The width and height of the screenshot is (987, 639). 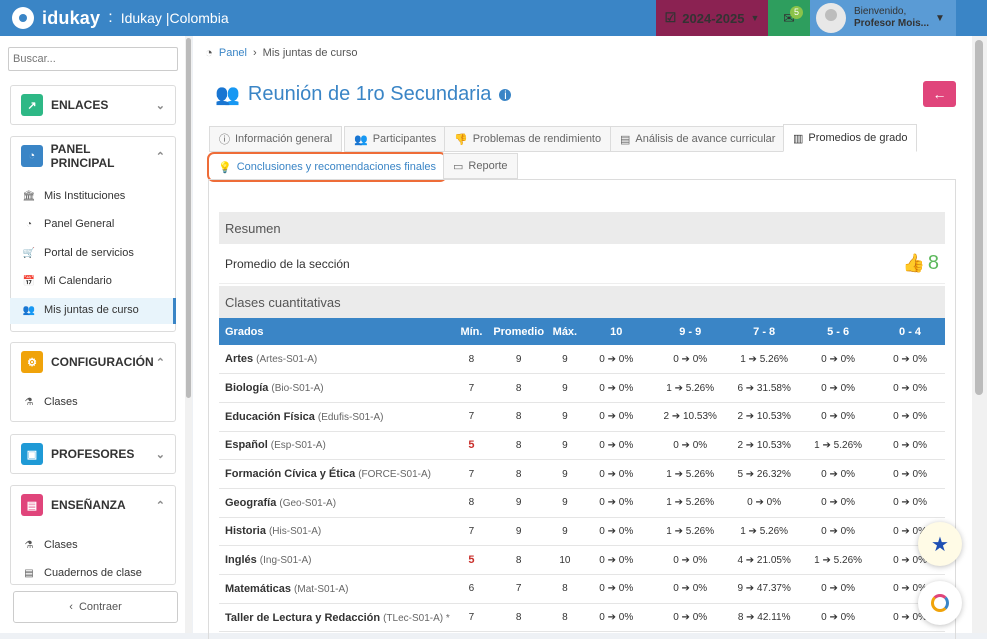 What do you see at coordinates (338, 331) in the screenshot?
I see `col-header: Grados` at bounding box center [338, 331].